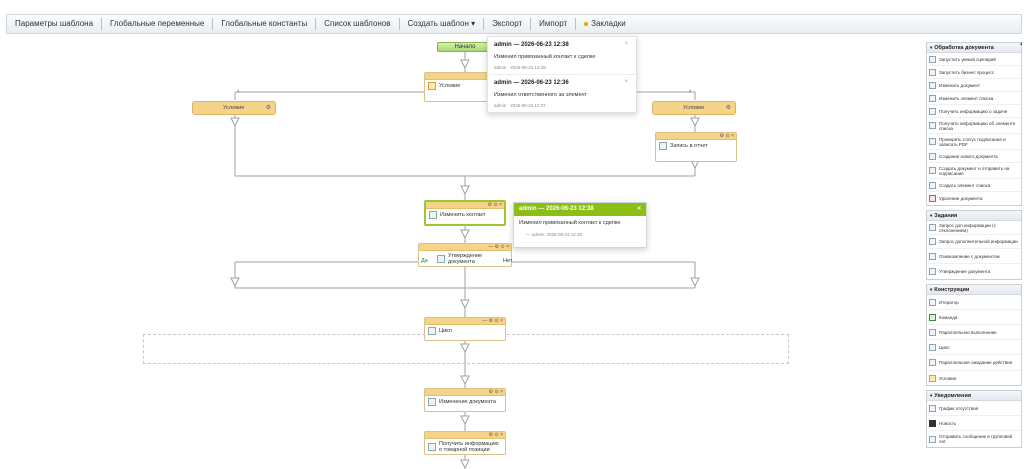 This screenshot has width=1024, height=469. I want to click on section-header: ▾ Конструкции, so click(974, 290).